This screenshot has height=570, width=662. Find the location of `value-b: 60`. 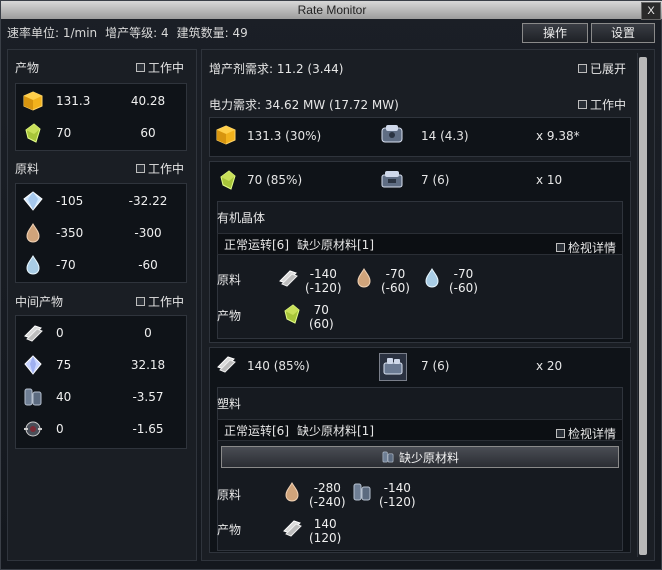

value-b: 60 is located at coordinates (148, 133).